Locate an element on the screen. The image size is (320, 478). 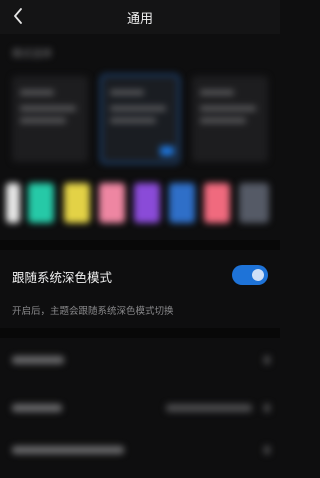
mode-section-label: 模式选择 is located at coordinates (32, 54).